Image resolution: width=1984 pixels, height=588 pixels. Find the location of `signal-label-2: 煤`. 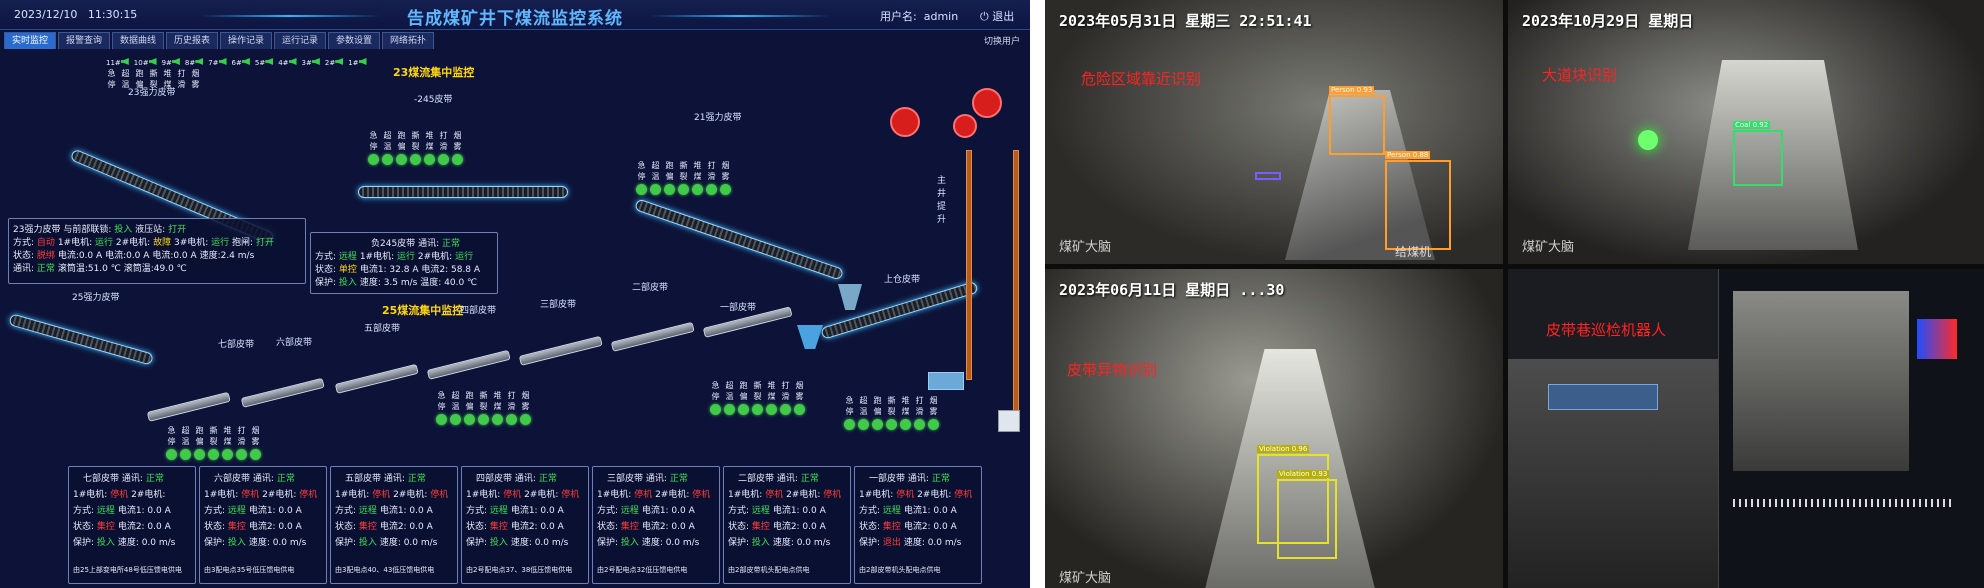

signal-label-2: 煤 is located at coordinates (697, 176).